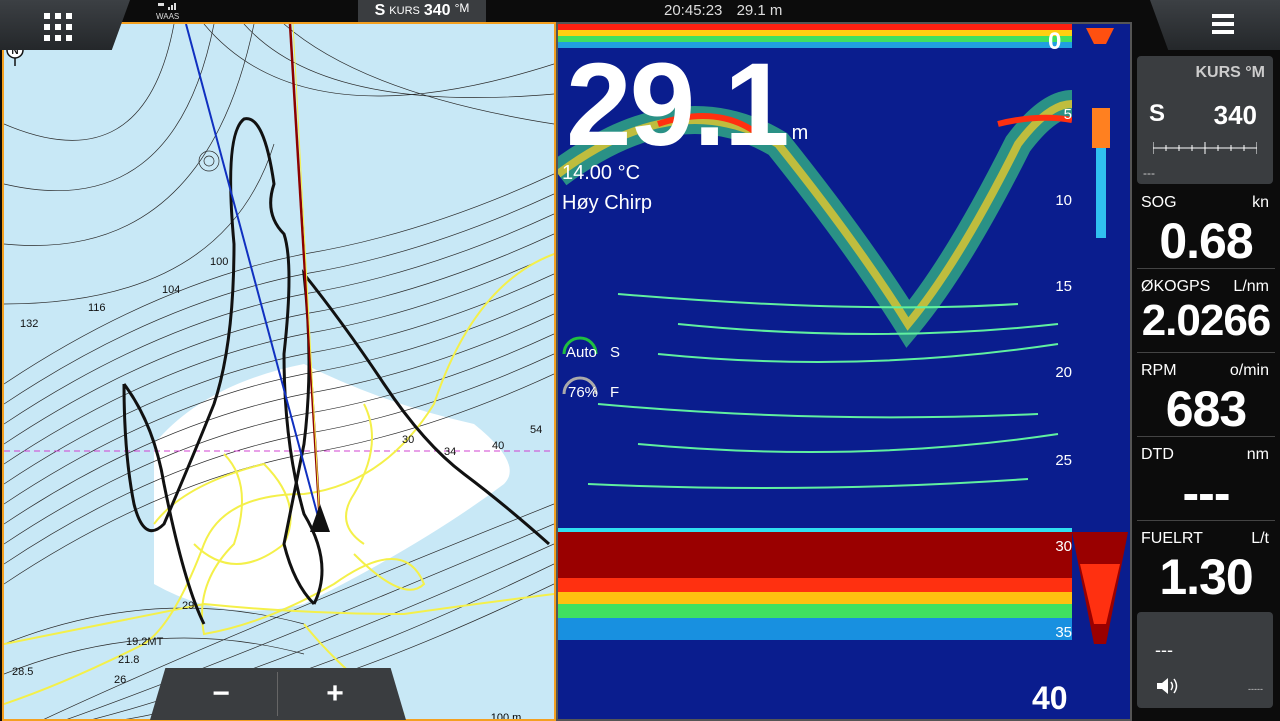  Describe the element at coordinates (1063, 546) in the screenshot. I see `depth-scale-tick: 30` at that location.